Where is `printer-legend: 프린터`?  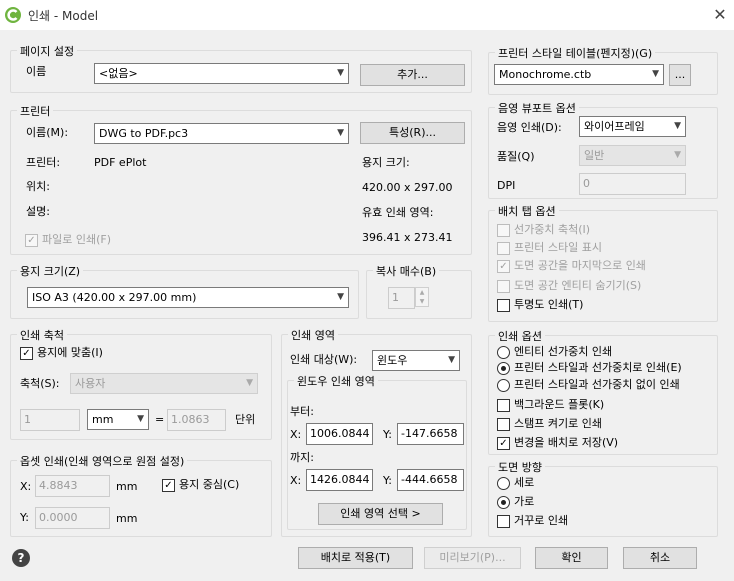
printer-legend: 프린터 is located at coordinates (35, 111).